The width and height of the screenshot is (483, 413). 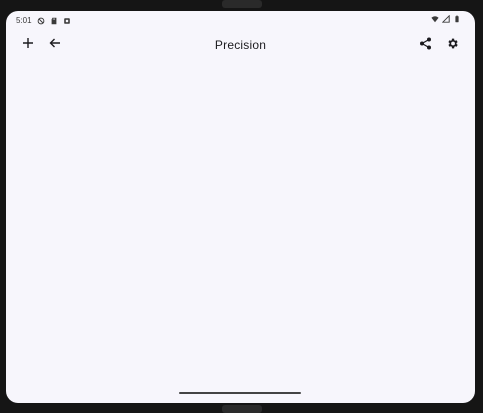 I want to click on status-right, so click(x=446, y=19).